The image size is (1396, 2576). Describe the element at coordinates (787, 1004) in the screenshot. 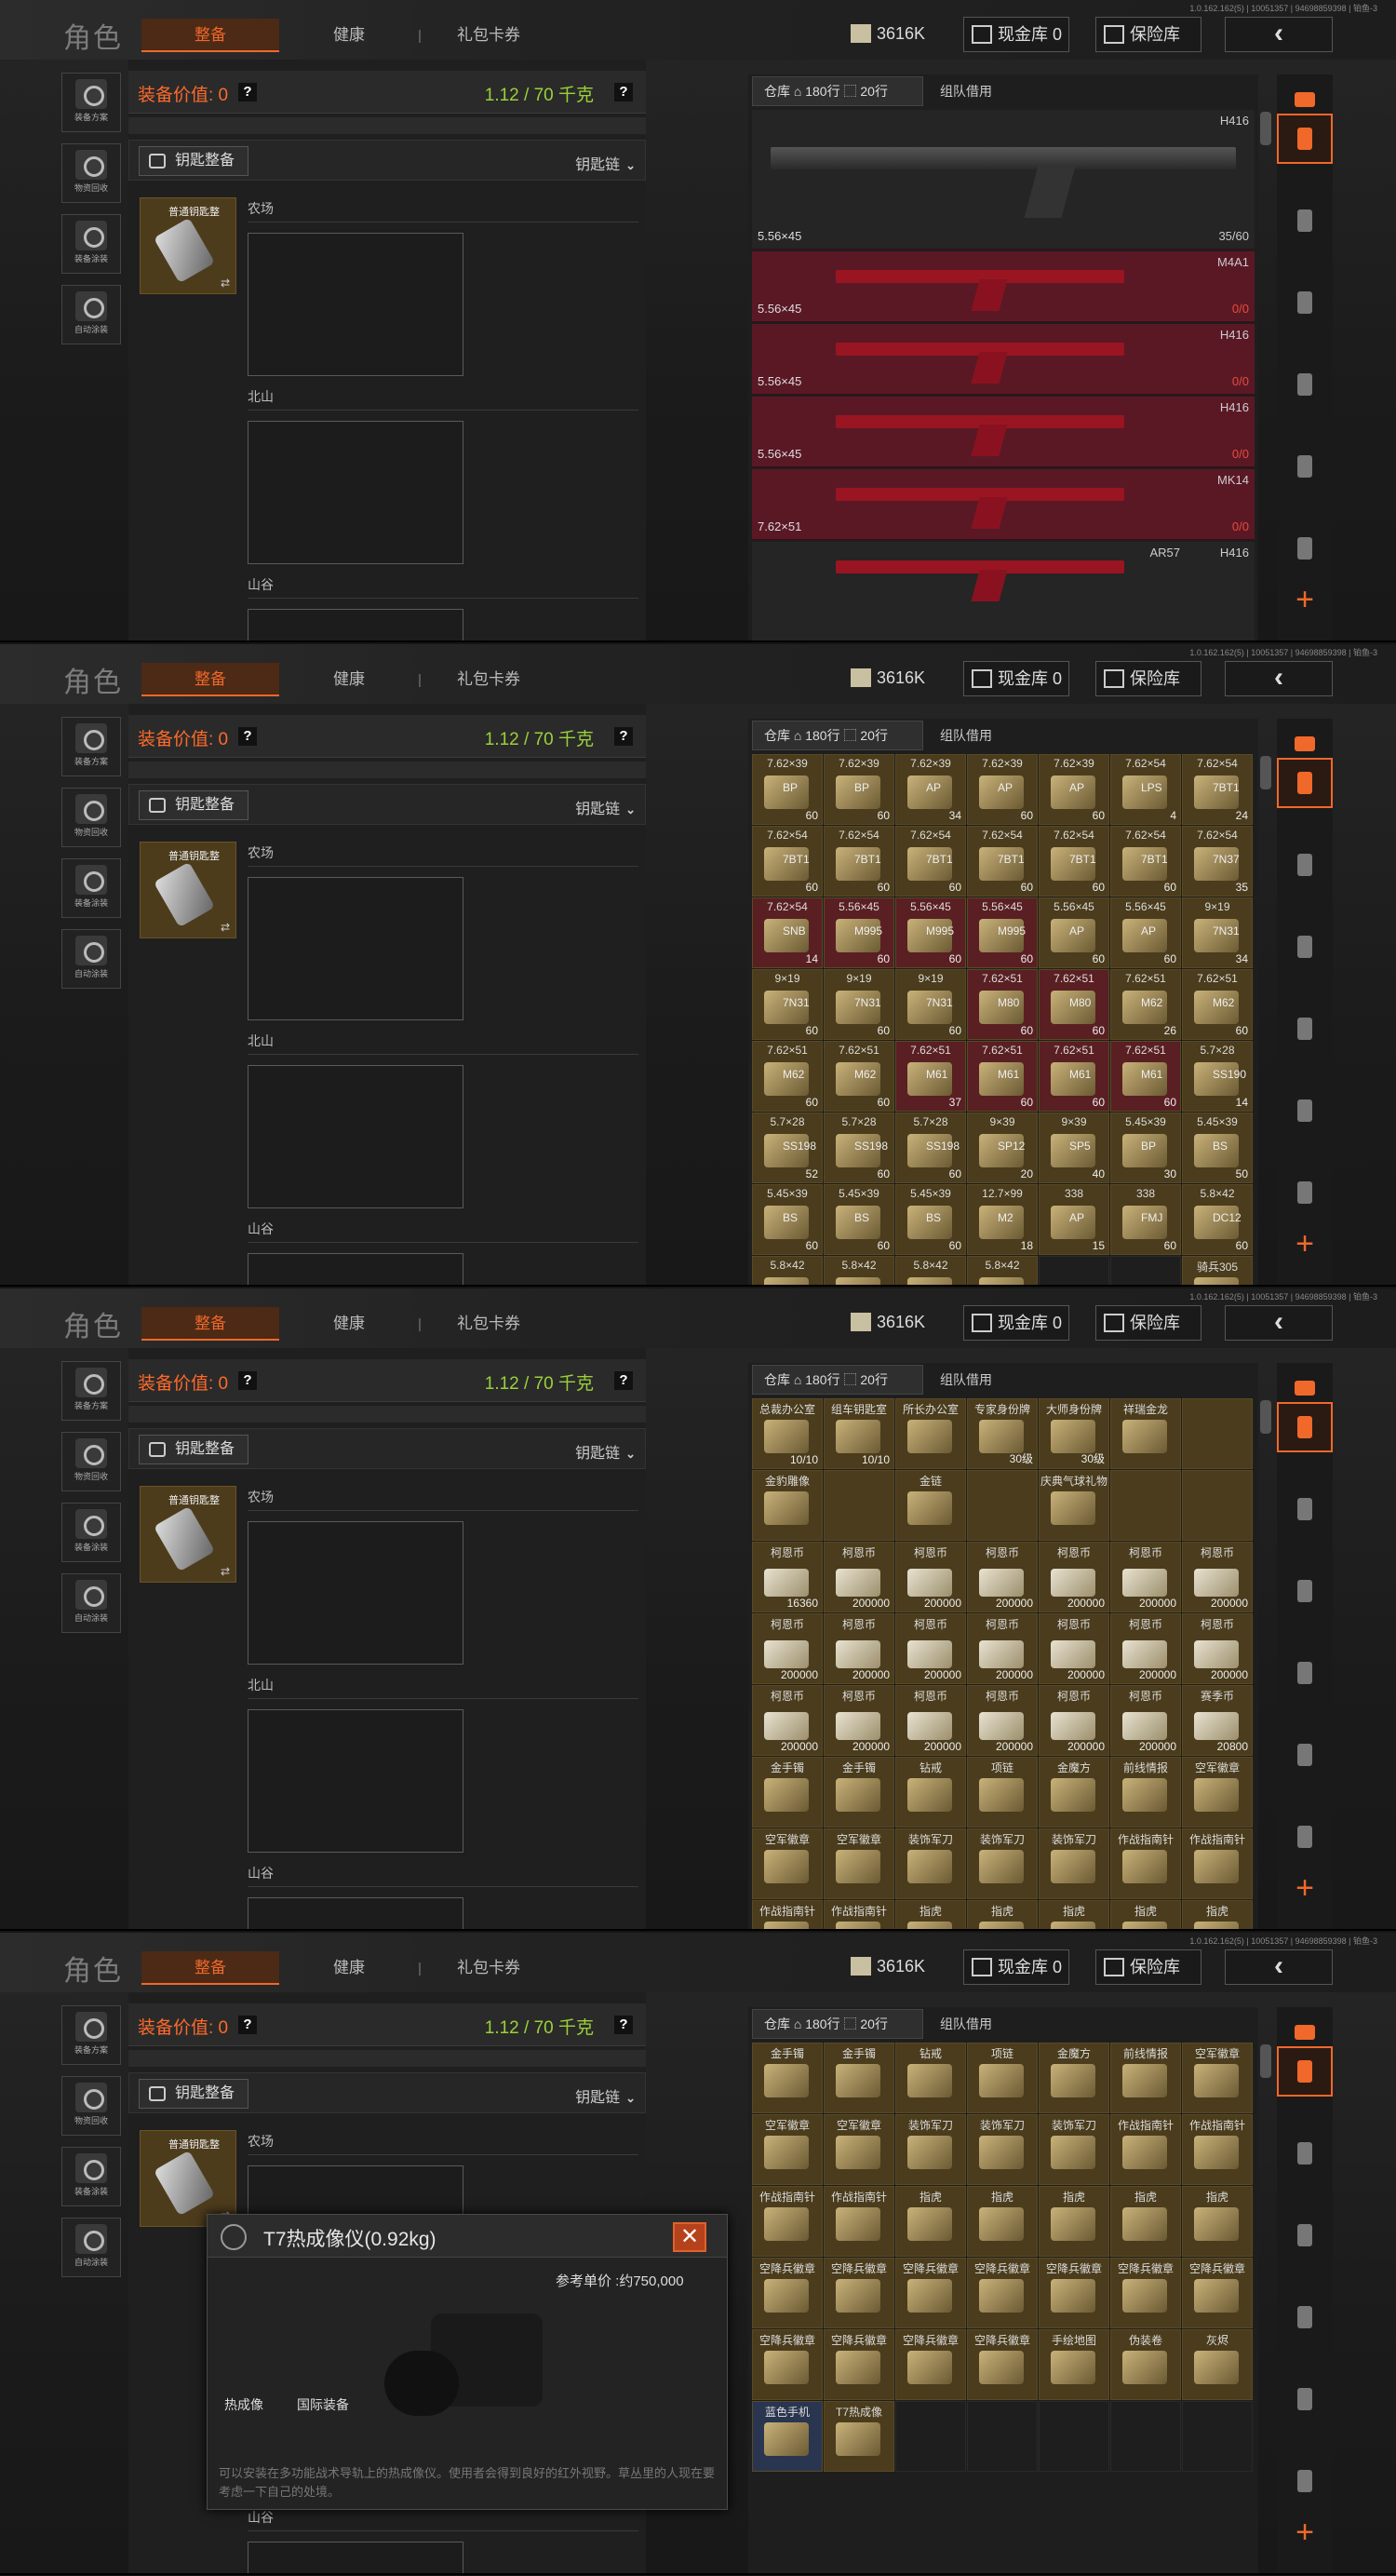

I see `grid-item: 9×19 7N31 60` at that location.